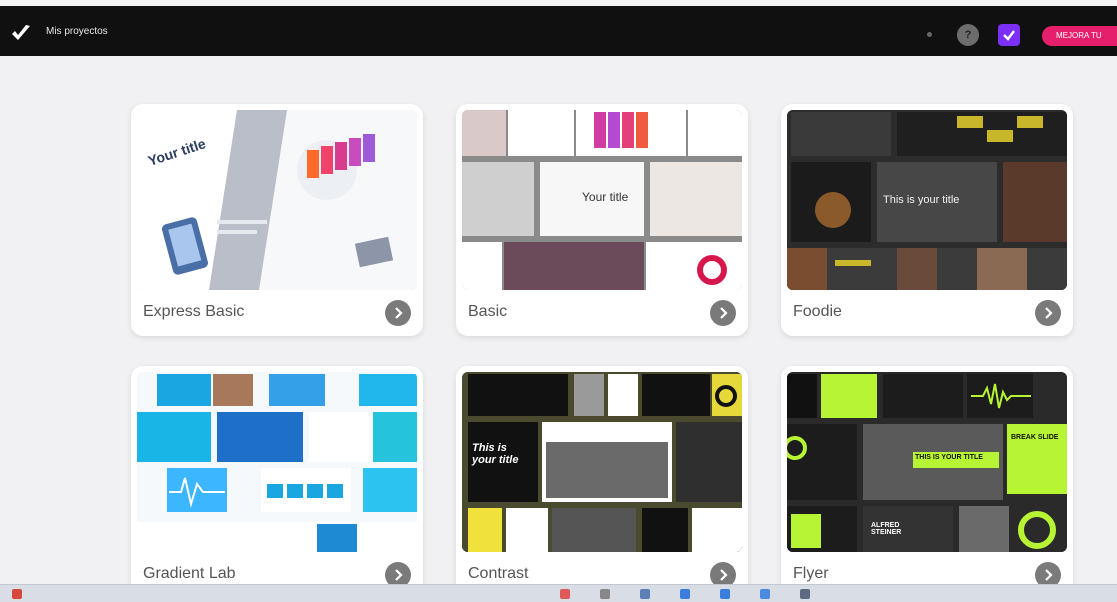 The image size is (1117, 602). I want to click on template-card-gradient-lab: Gradient Lab, so click(277, 482).